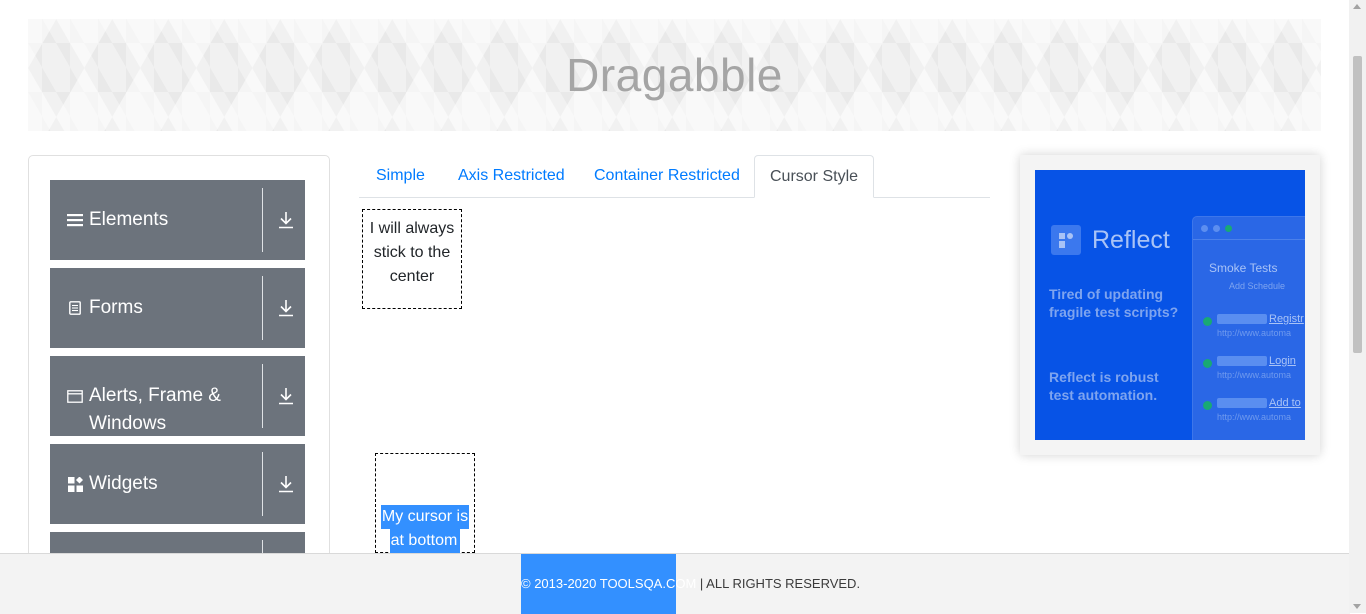 The image size is (1366, 614). I want to click on ad-brand: Reflect, so click(1131, 240).